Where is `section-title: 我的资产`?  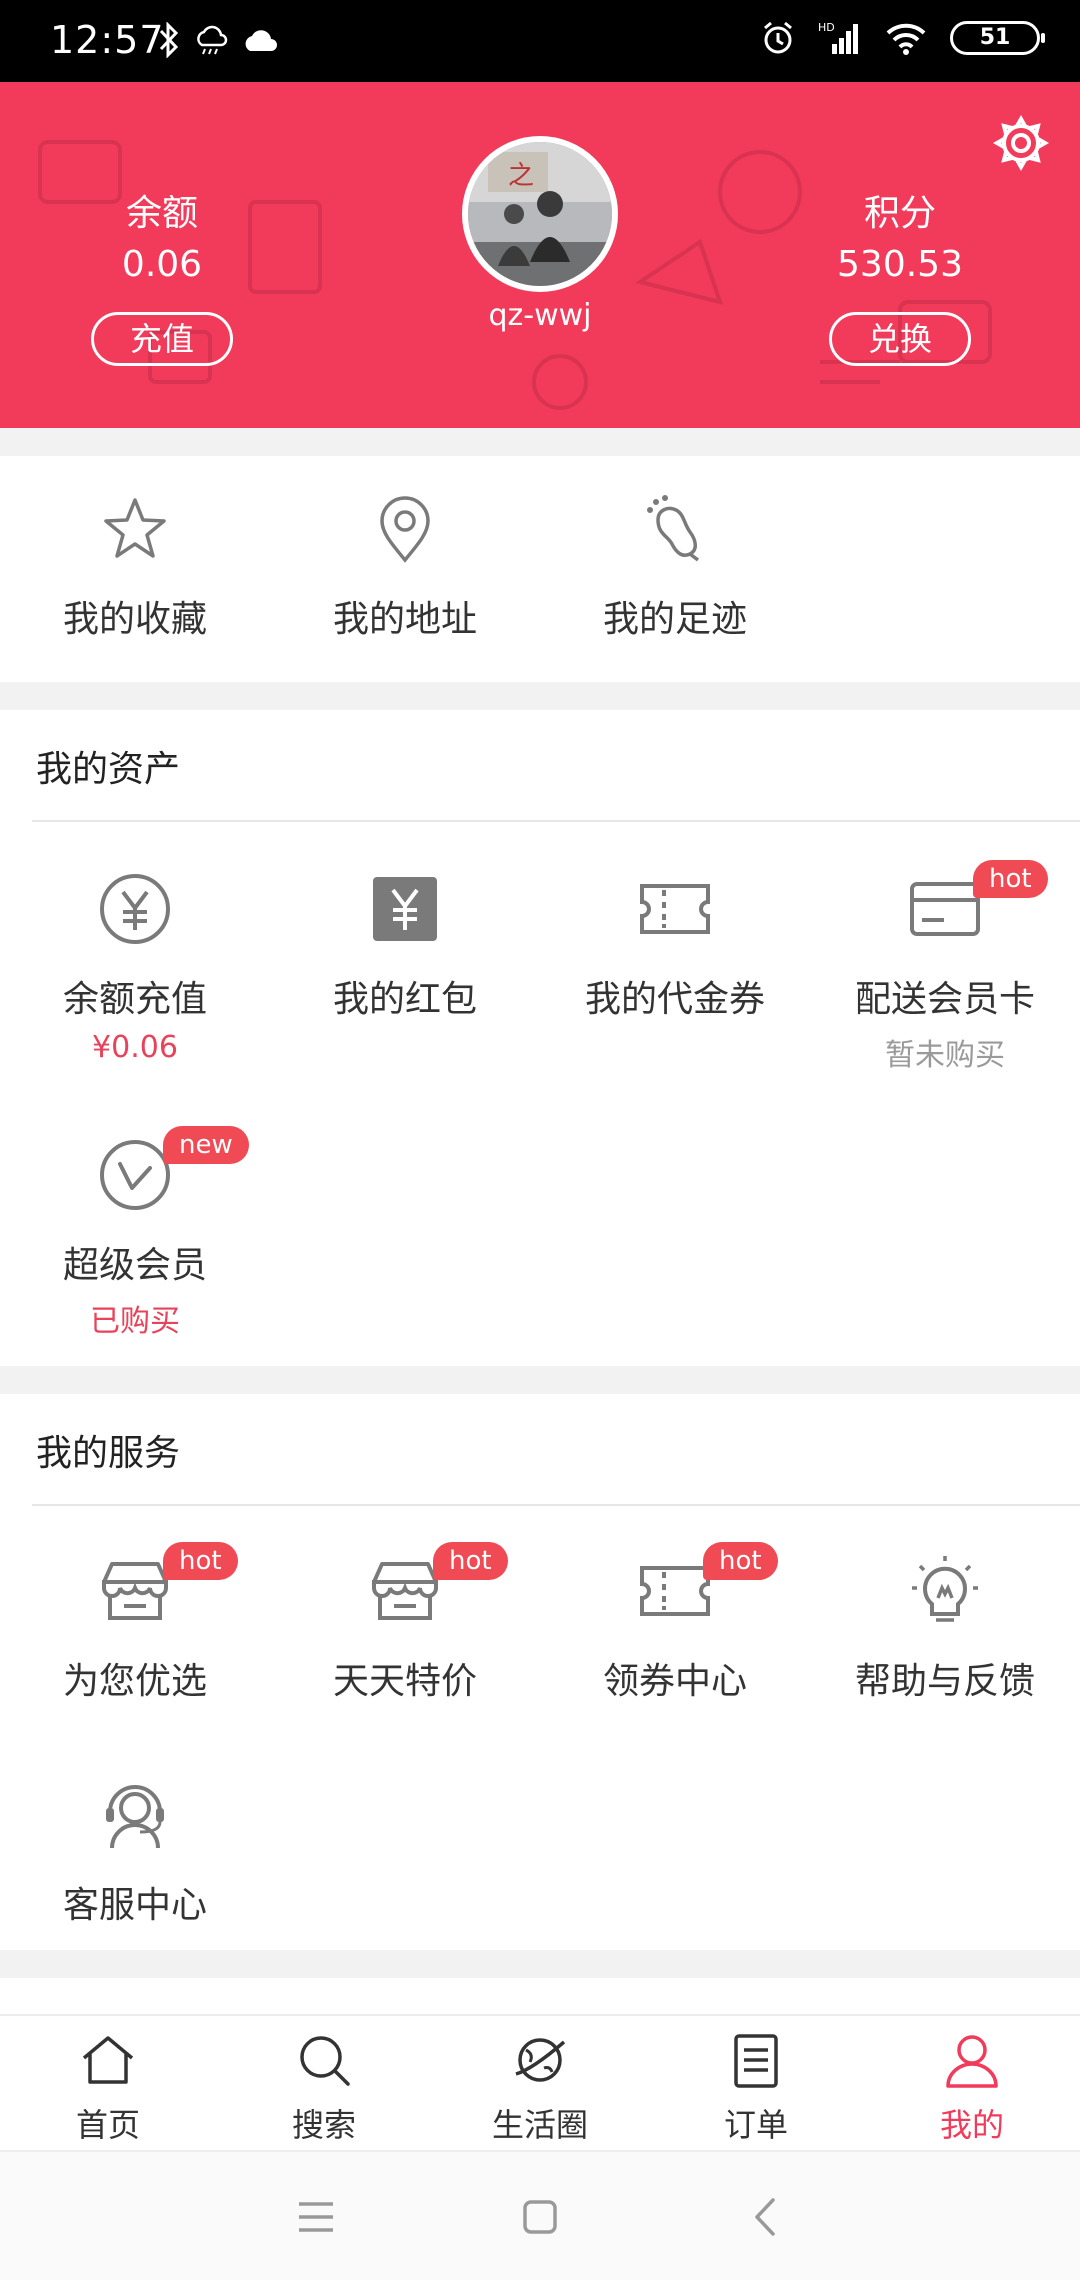 section-title: 我的资产 is located at coordinates (108, 769).